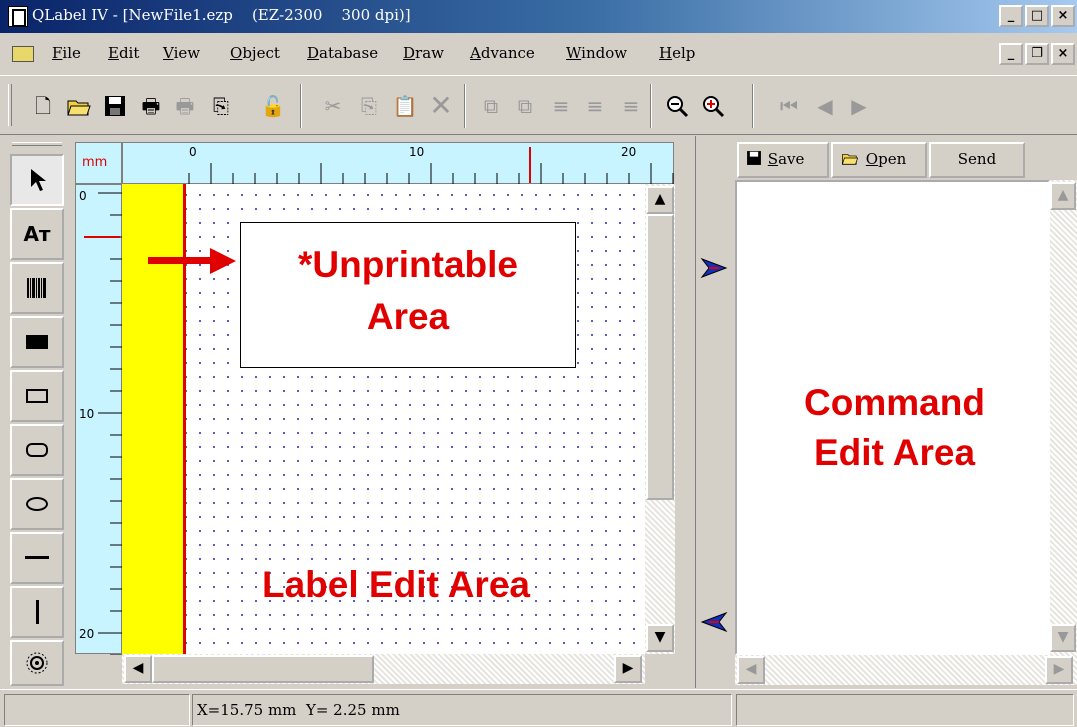 The image size is (1077, 727). I want to click on unprintable-area-callout: *Unprintable Area, so click(408, 295).